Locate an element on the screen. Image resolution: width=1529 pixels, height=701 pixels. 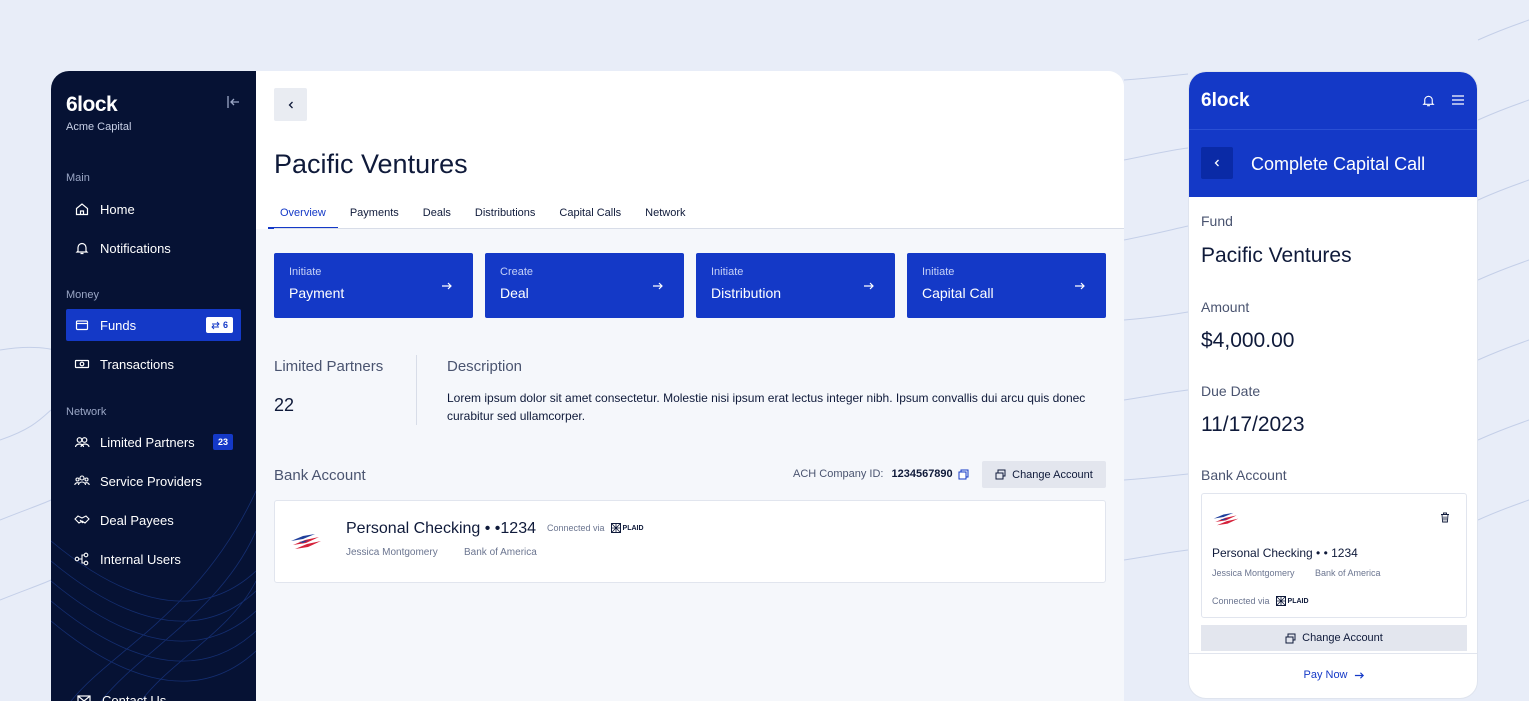
sidebar-item-deal-payees: Deal Payees is located at coordinates (153, 520).